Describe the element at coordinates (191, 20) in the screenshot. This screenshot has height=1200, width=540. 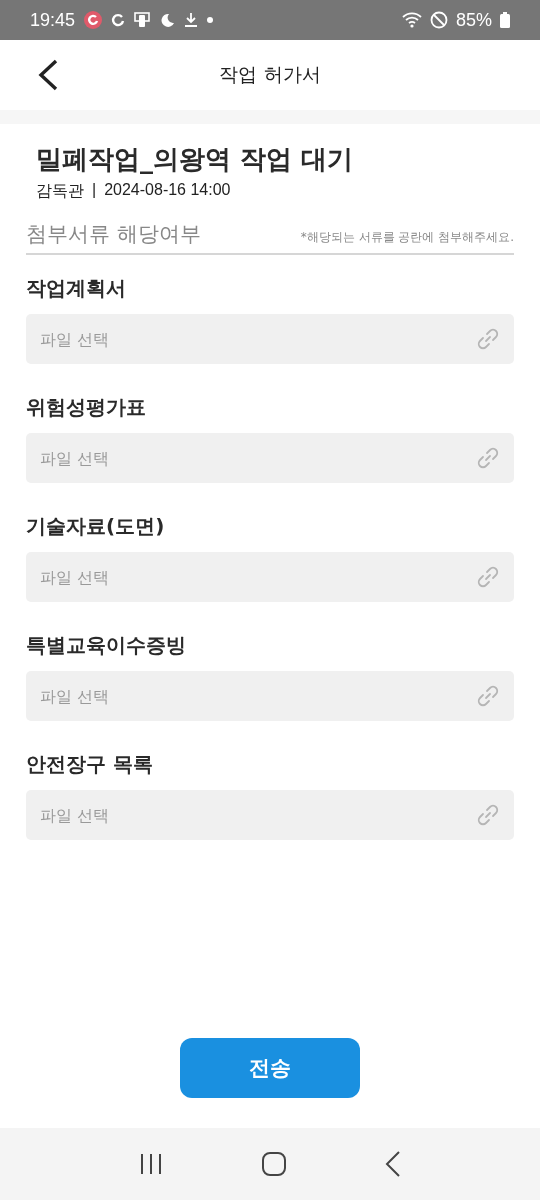
I see `download-icon` at that location.